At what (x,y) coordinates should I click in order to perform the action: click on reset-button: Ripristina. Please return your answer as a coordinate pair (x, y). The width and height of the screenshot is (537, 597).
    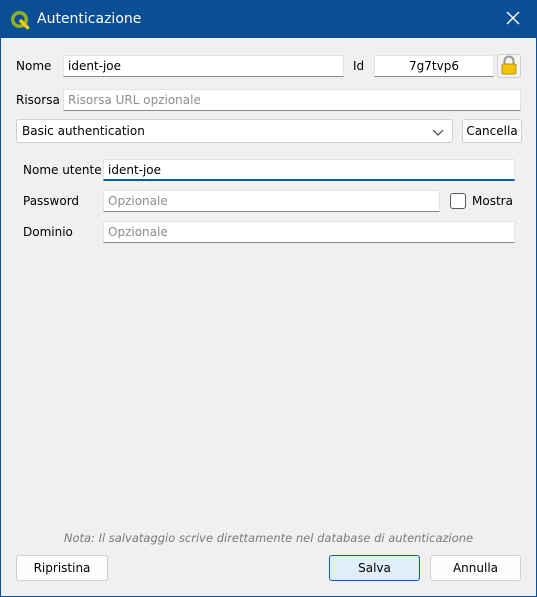
    Looking at the image, I should click on (62, 568).